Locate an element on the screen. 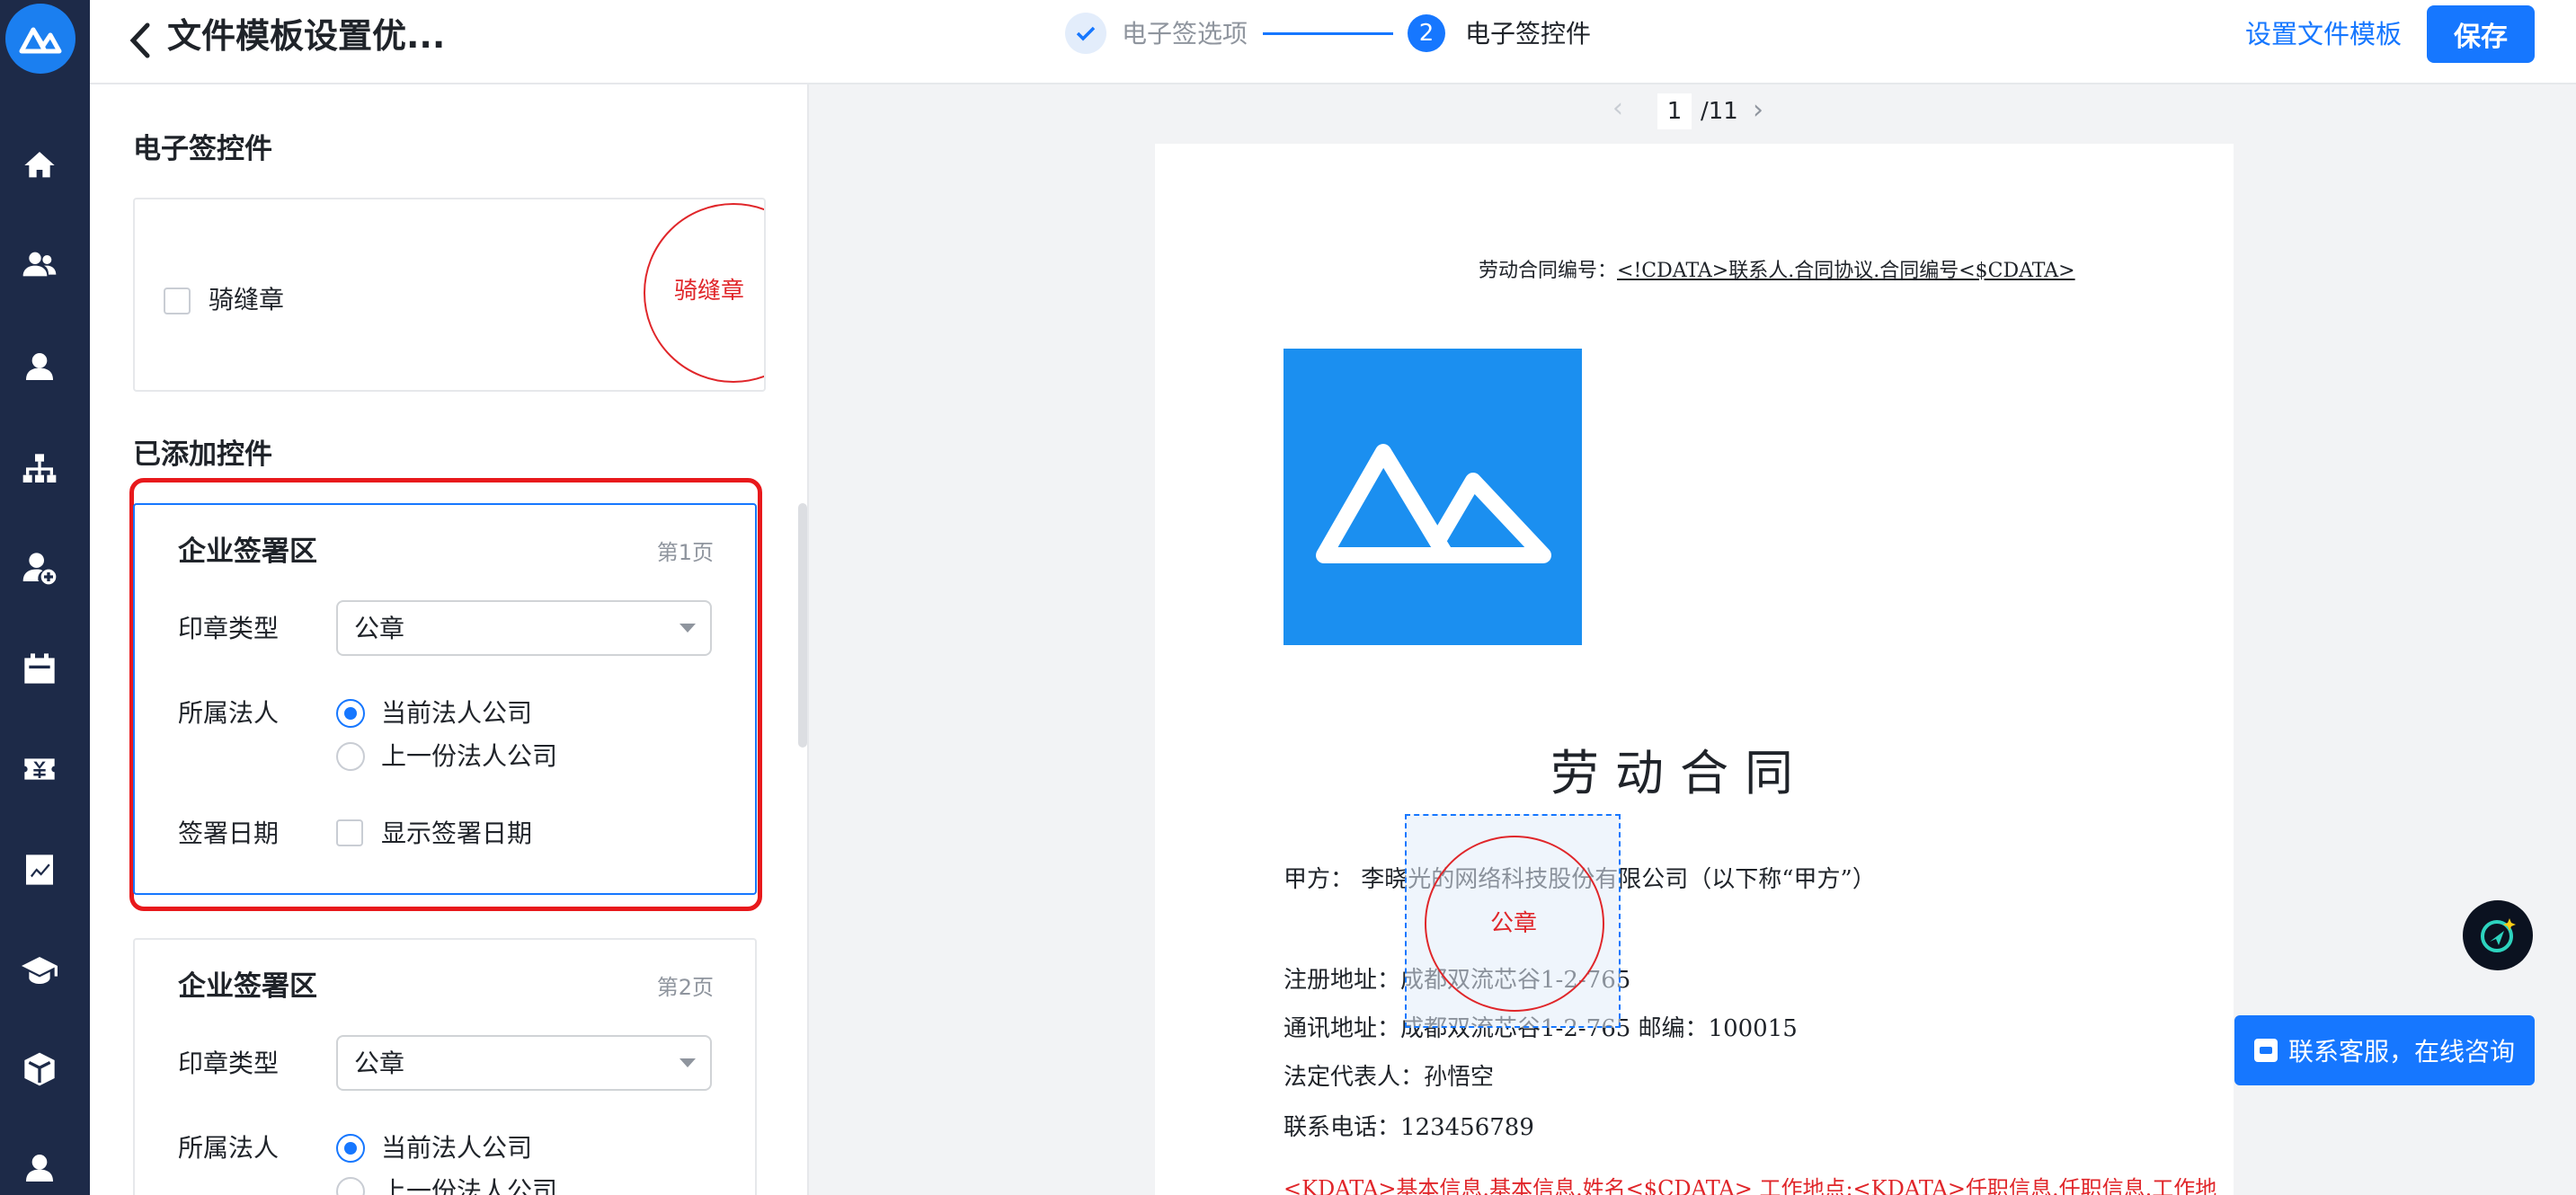 This screenshot has height=1195, width=2576. customer-support-button: 联系客服，在线咨询 is located at coordinates (2384, 1050).